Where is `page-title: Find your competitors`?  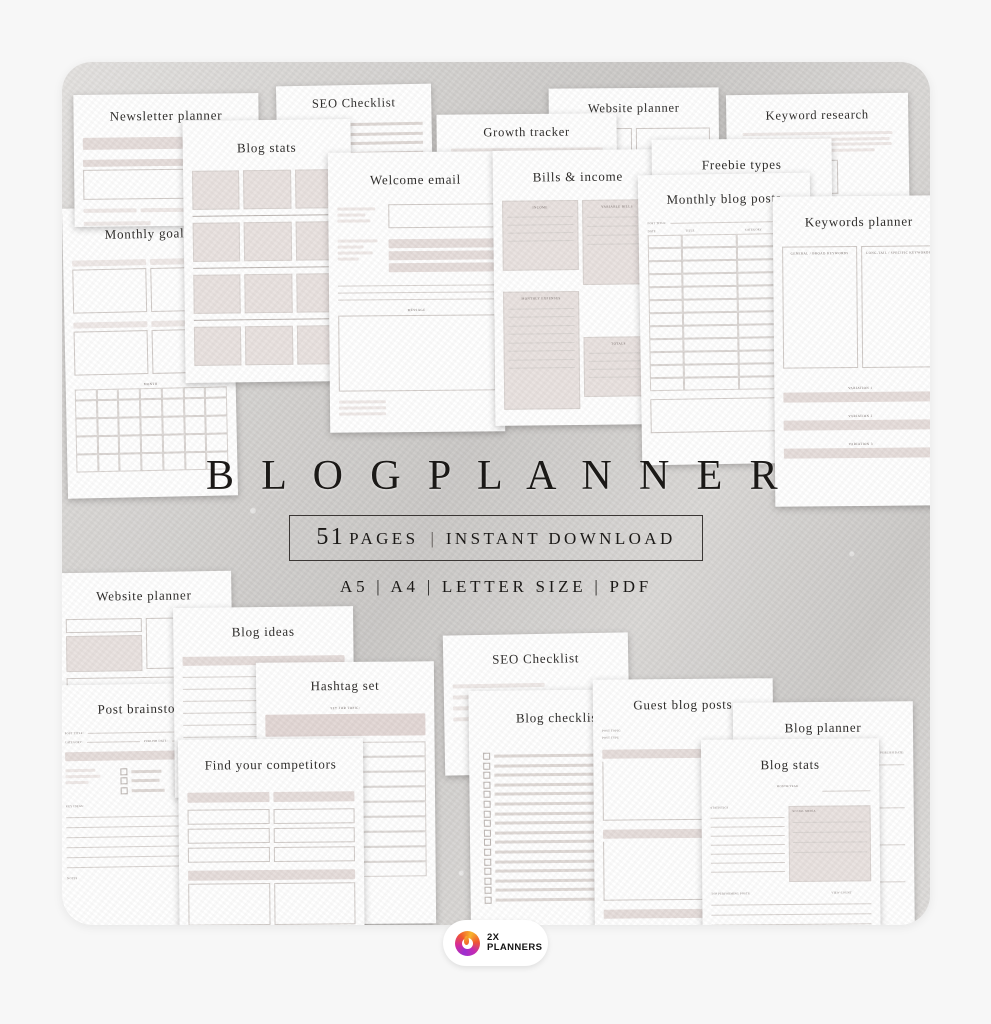 page-title: Find your competitors is located at coordinates (270, 764).